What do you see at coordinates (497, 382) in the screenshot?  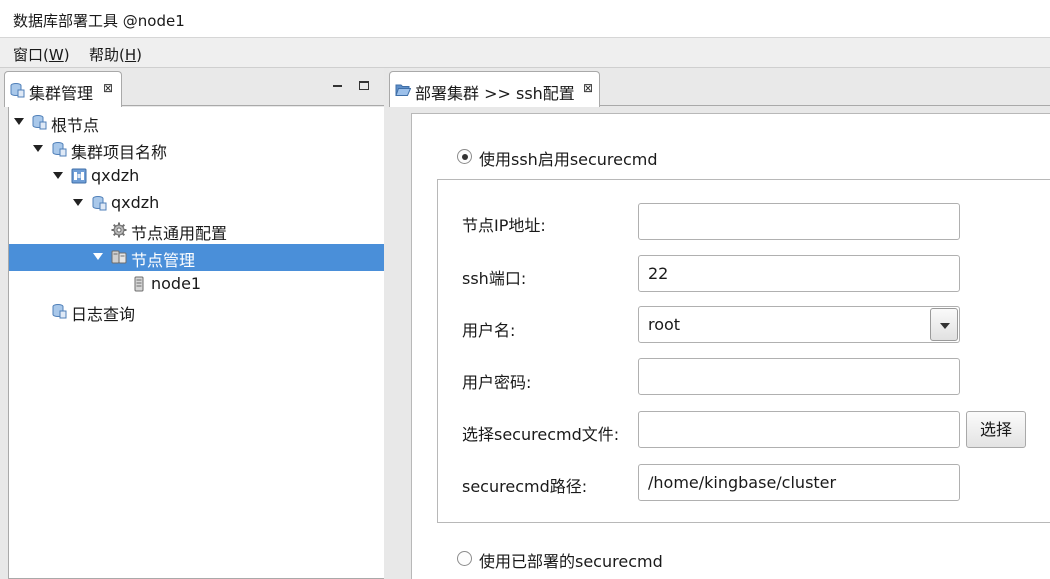 I see `password-label: 用户密码:` at bounding box center [497, 382].